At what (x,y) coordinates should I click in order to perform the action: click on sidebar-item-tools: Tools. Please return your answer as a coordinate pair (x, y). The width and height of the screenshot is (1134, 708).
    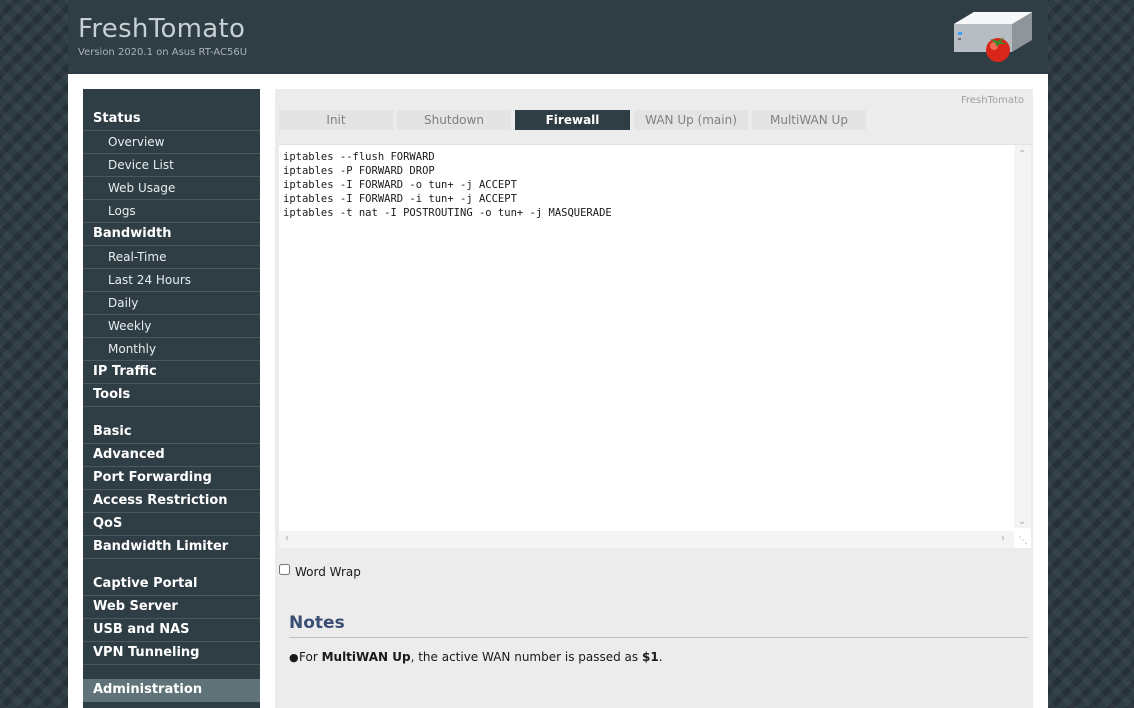
    Looking at the image, I should click on (171, 395).